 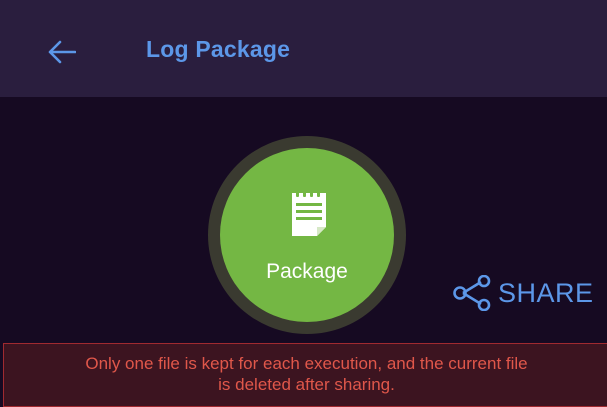 I want to click on package-button: Package, so click(x=307, y=235).